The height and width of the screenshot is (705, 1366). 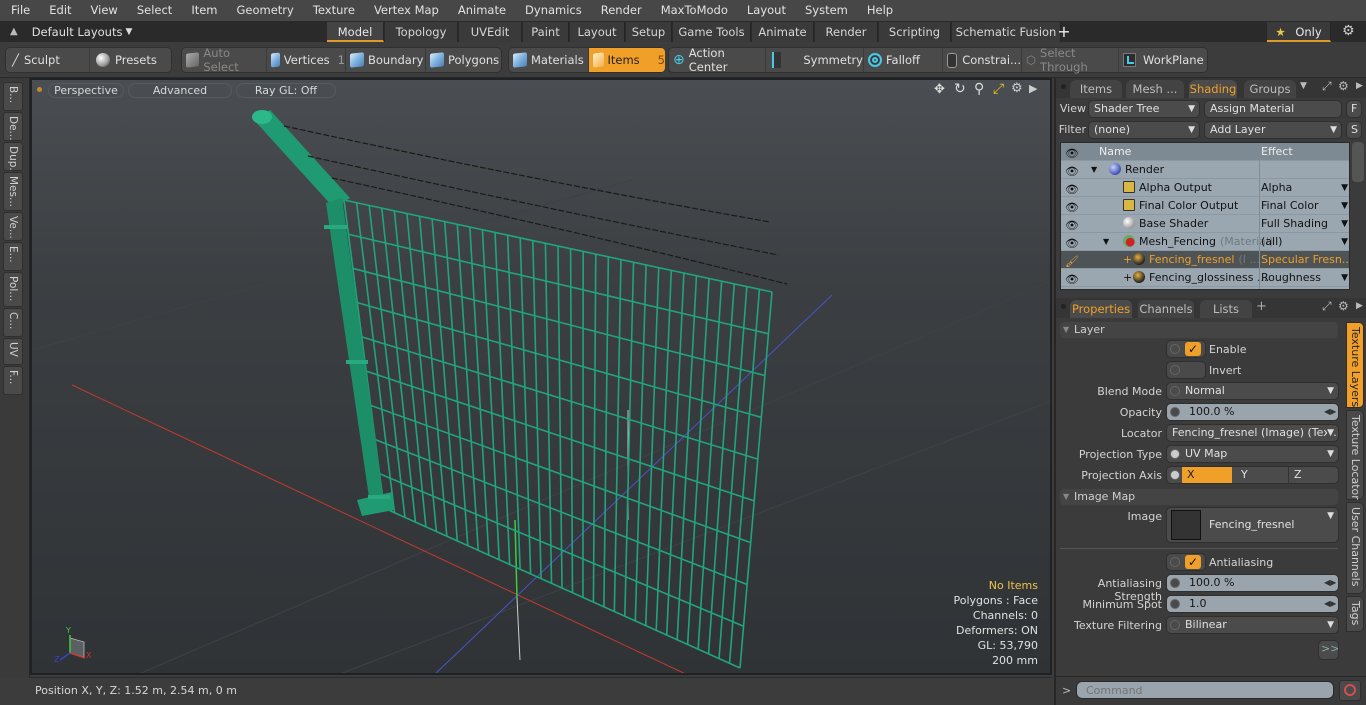 I want to click on menu-system: System, so click(x=825, y=10).